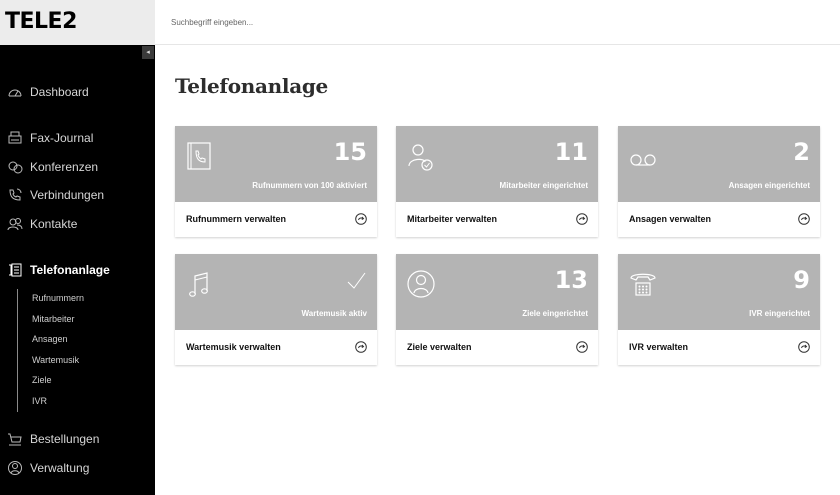  I want to click on card-stats: 2 Ansagen eingerichtet, so click(719, 164).